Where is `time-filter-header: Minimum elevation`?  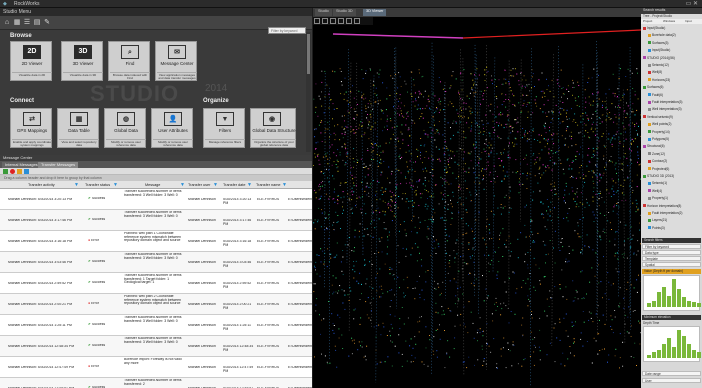 time-filter-header: Minimum elevation is located at coordinates (671, 317).